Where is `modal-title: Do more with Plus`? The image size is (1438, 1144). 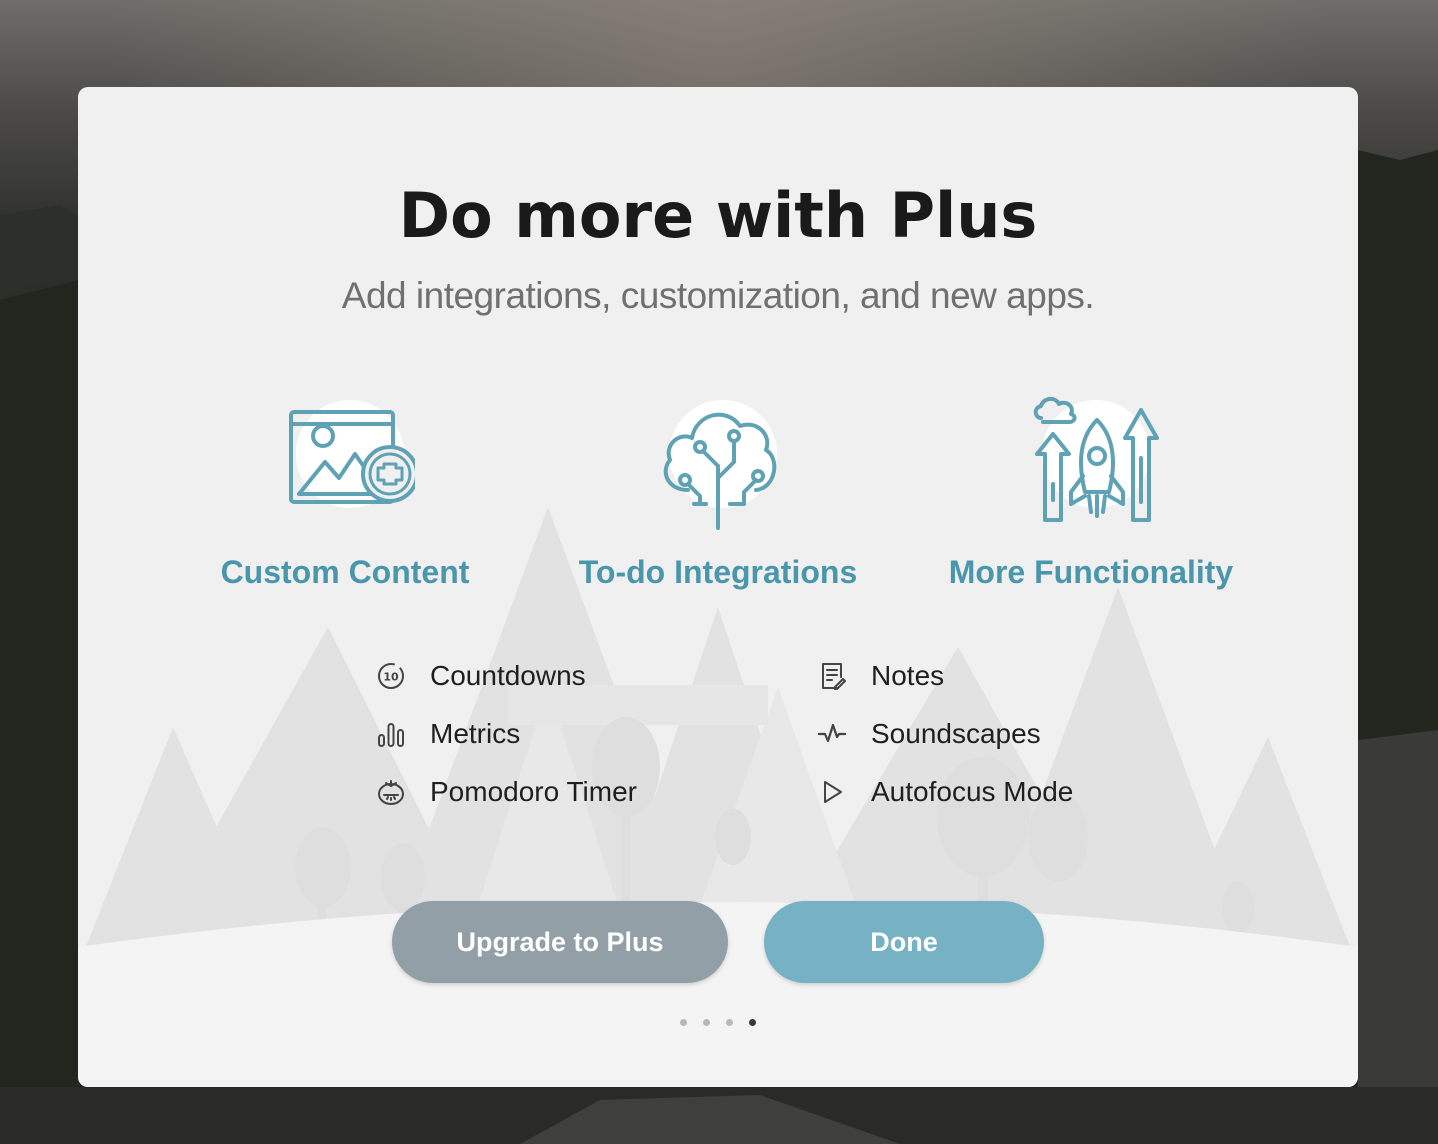
modal-title: Do more with Plus is located at coordinates (718, 215).